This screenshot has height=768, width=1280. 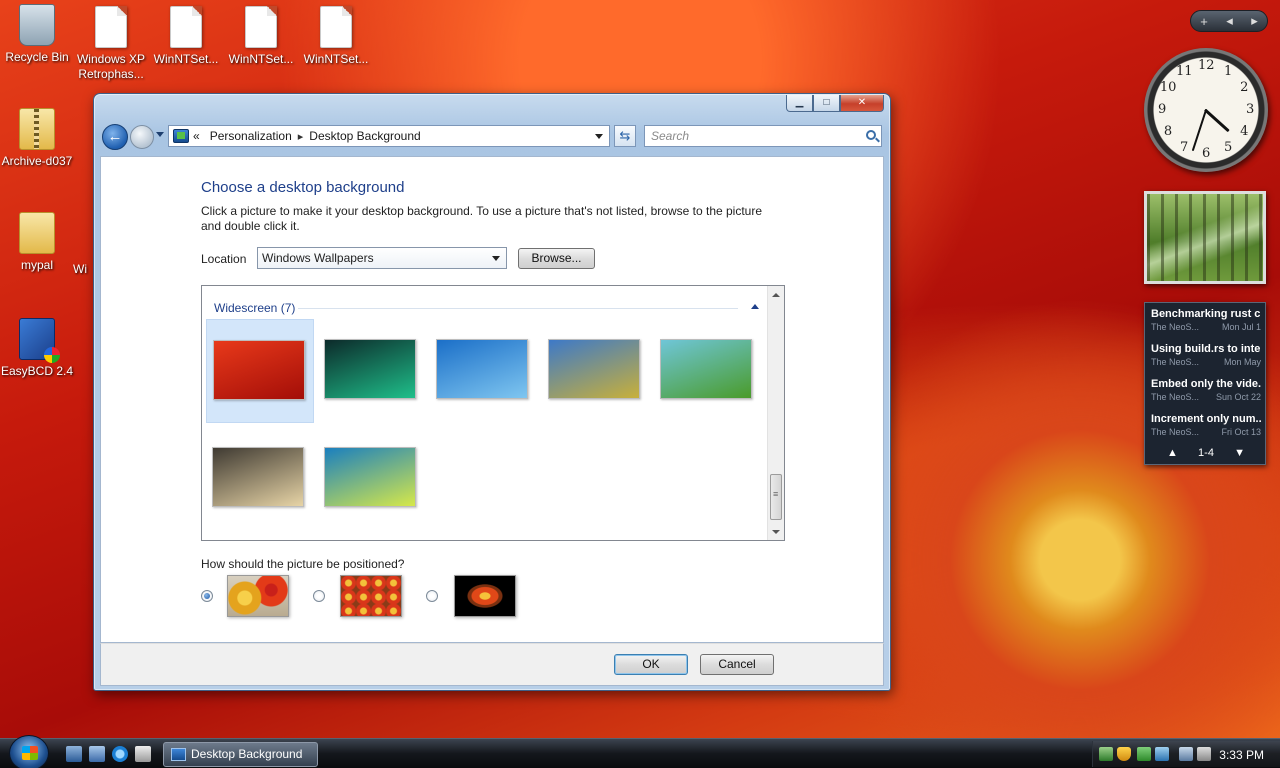 I want to click on taskbar-button-desktop-background: Desktop Background, so click(x=240, y=754).